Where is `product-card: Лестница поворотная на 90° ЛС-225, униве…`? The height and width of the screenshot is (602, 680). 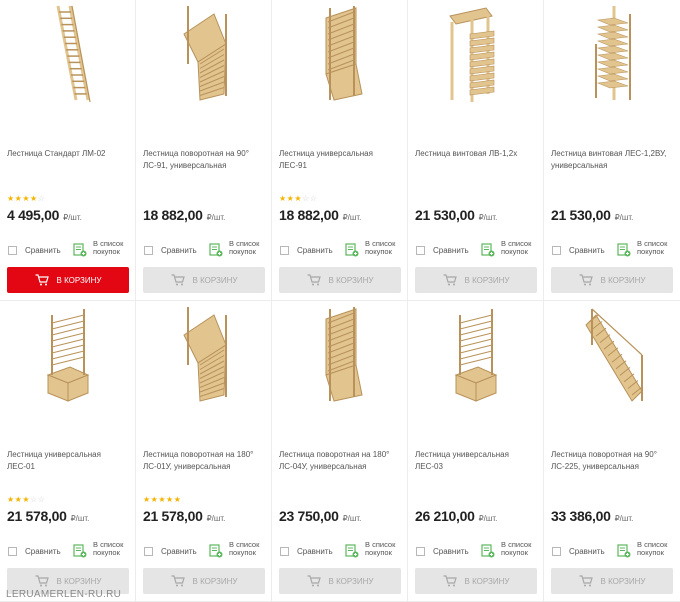 product-card: Лестница поворотная на 90° ЛС-225, униве… is located at coordinates (612, 451).